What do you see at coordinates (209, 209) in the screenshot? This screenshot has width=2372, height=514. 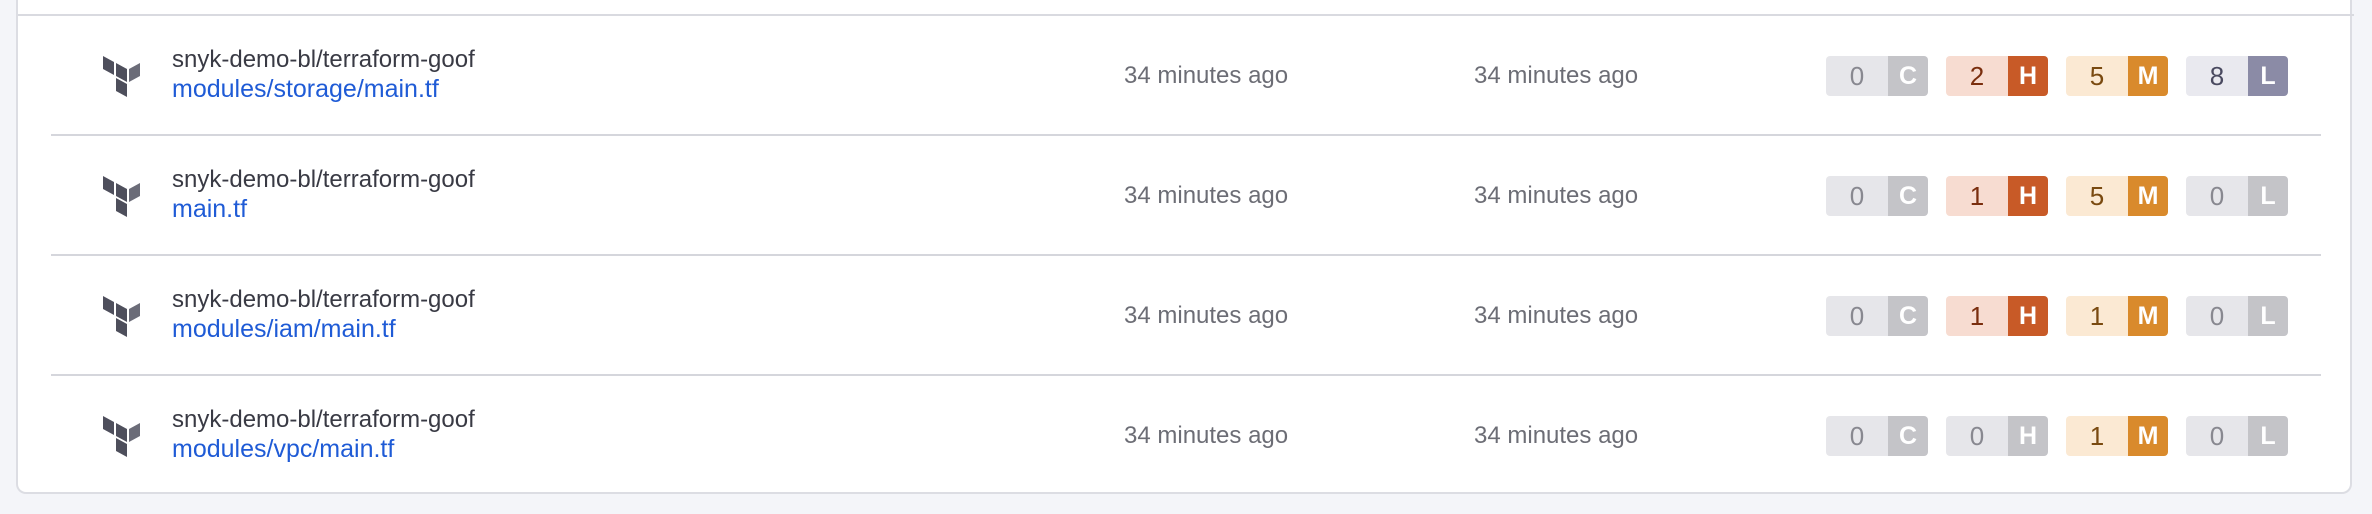 I see `file-path-link: main.tf` at bounding box center [209, 209].